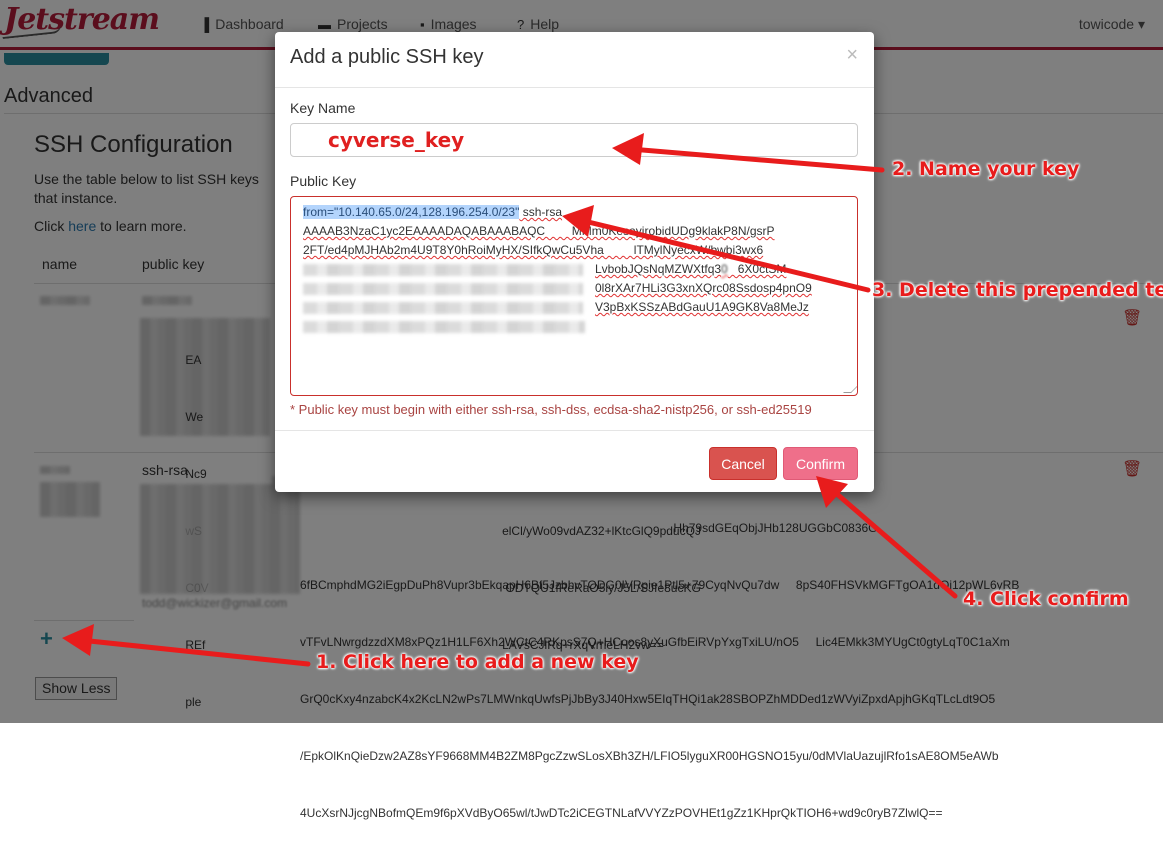 This screenshot has width=1163, height=842. What do you see at coordinates (852, 55) in the screenshot?
I see `close-icon: ×` at bounding box center [852, 55].